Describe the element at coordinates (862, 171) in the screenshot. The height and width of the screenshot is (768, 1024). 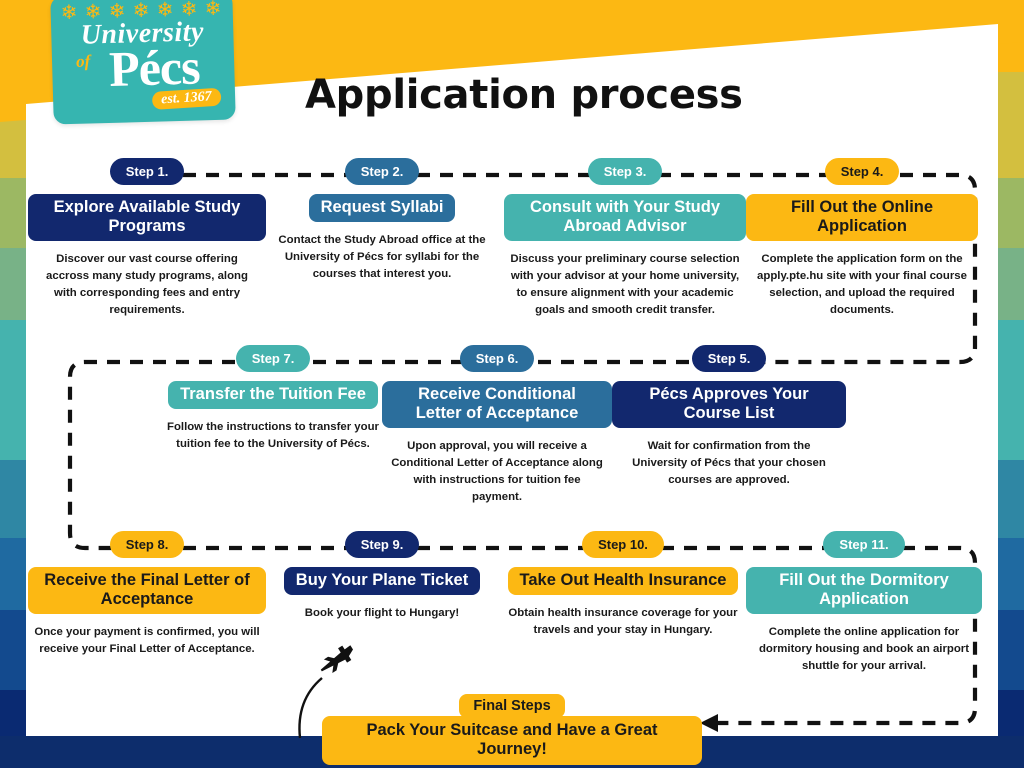
I see `step-badge-4: Step 4.` at that location.